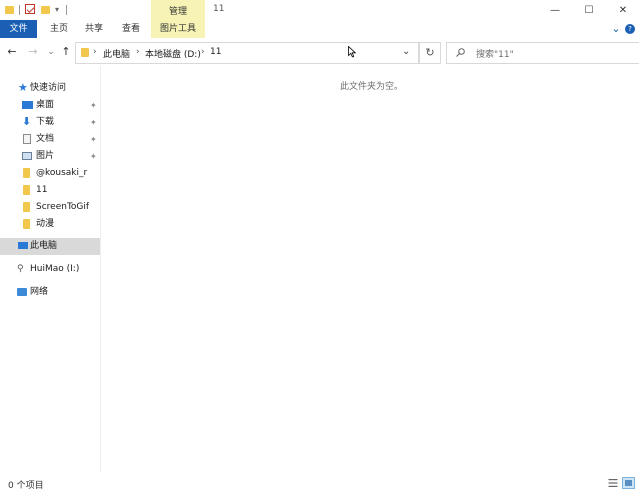 This screenshot has height=491, width=639. I want to click on sidebar-item-label: 网络, so click(39, 292).